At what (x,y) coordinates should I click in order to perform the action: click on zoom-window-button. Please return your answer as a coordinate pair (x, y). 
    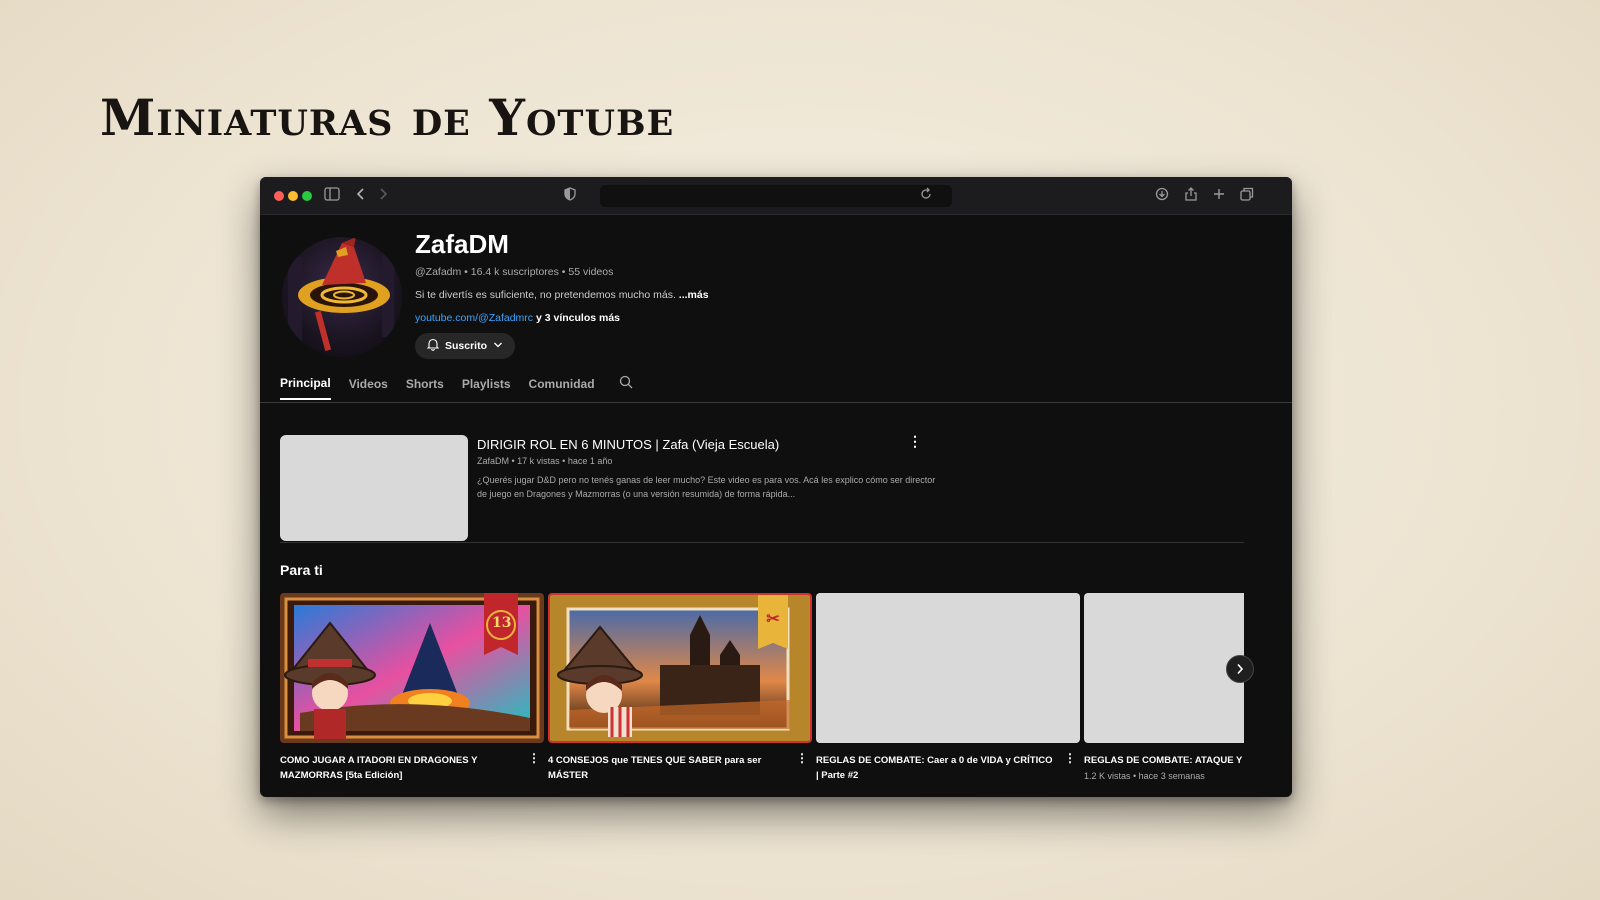
    Looking at the image, I should click on (307, 196).